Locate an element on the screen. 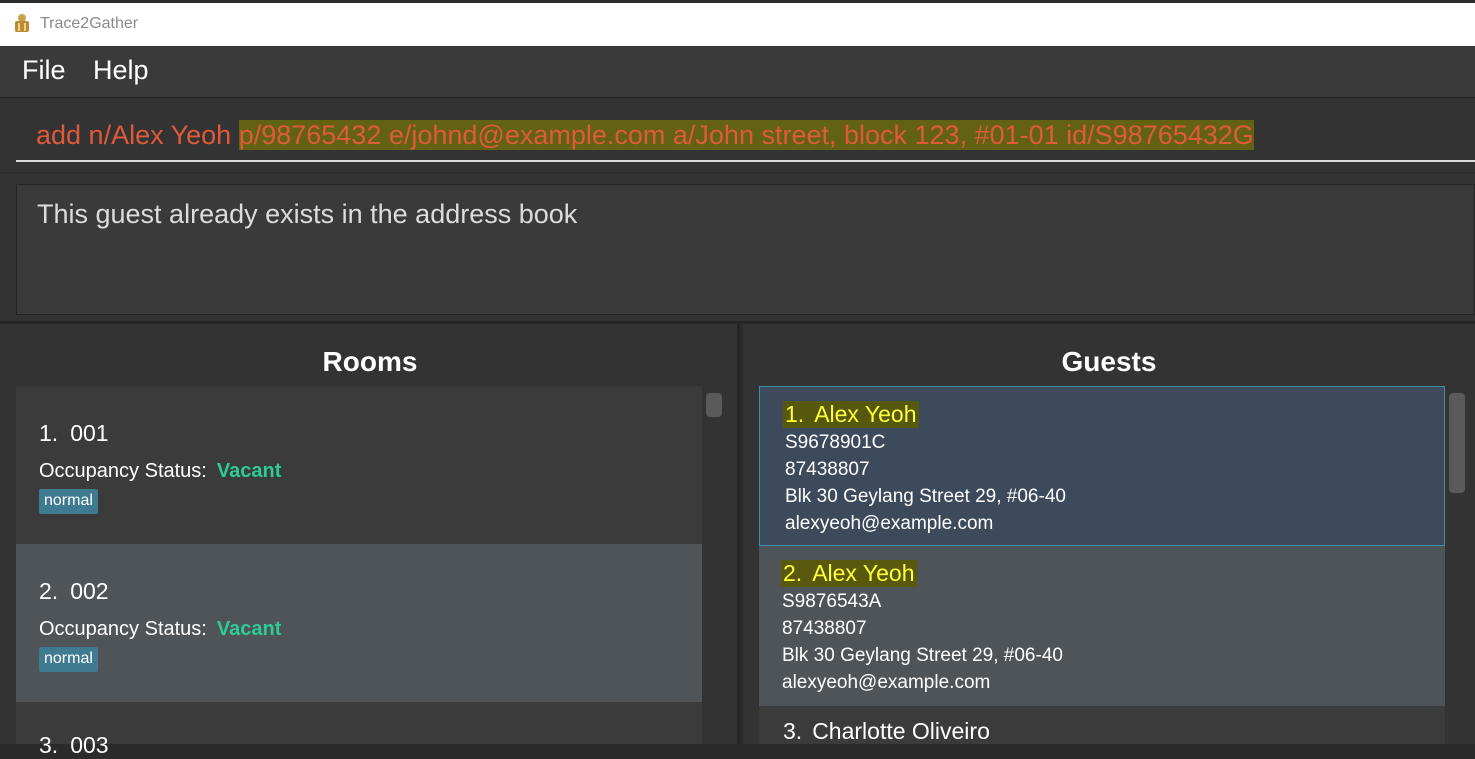  room-card: 1. 001 Occupancy Status: Vacant normal is located at coordinates (359, 465).